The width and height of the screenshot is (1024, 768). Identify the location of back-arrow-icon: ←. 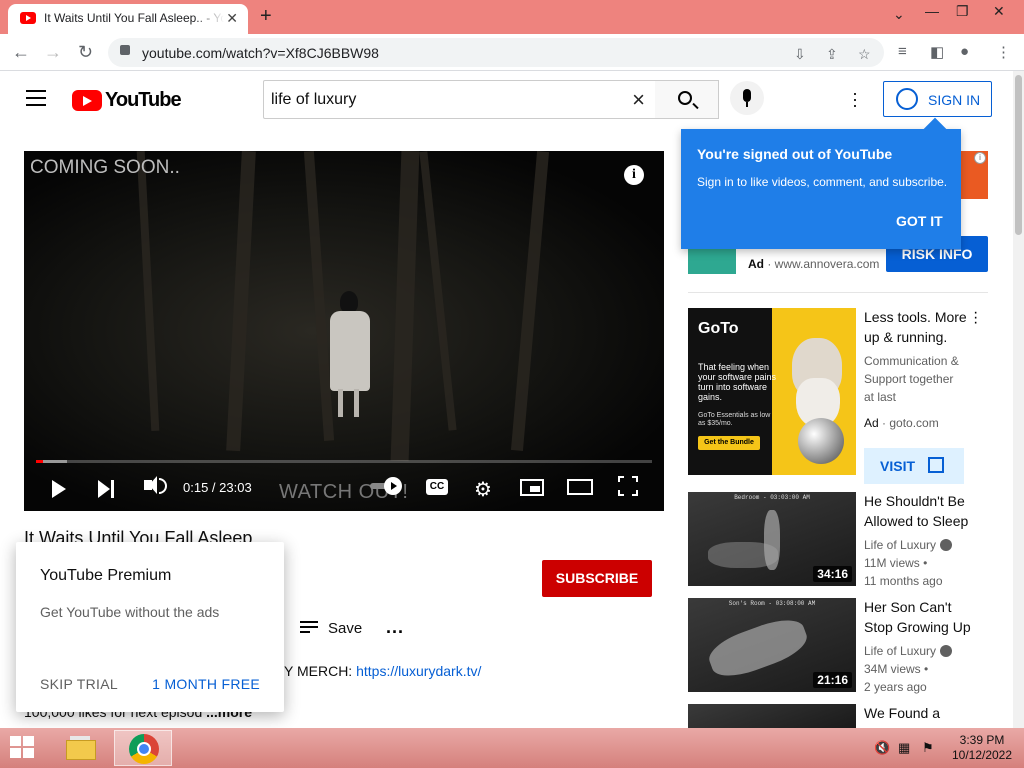
(21, 52).